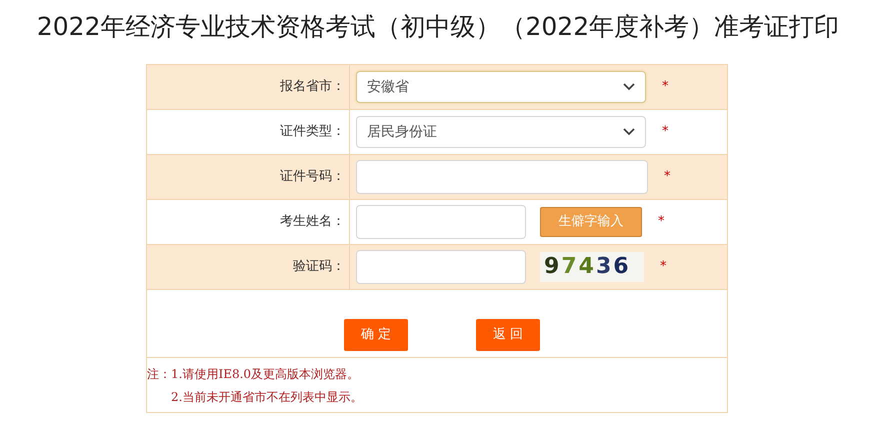 The image size is (876, 425). I want to click on back-button: 返 回, so click(508, 335).